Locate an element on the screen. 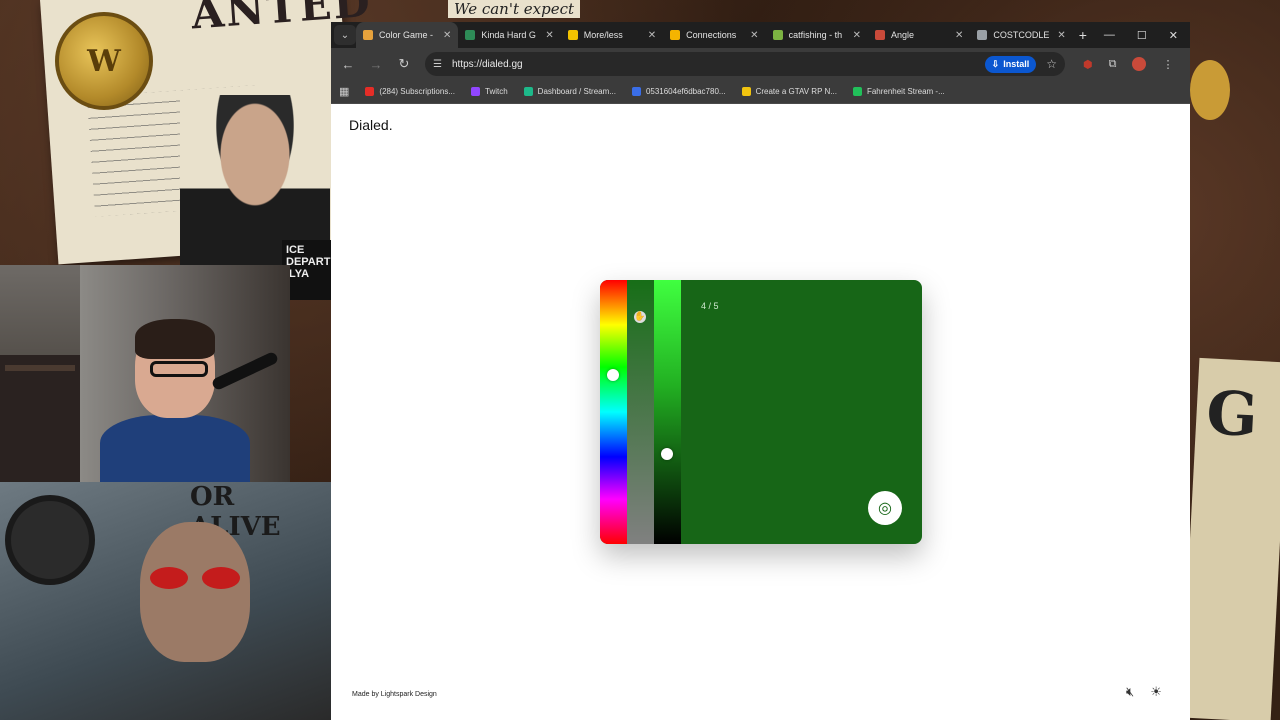  site-logo: Dialed. is located at coordinates (371, 125).